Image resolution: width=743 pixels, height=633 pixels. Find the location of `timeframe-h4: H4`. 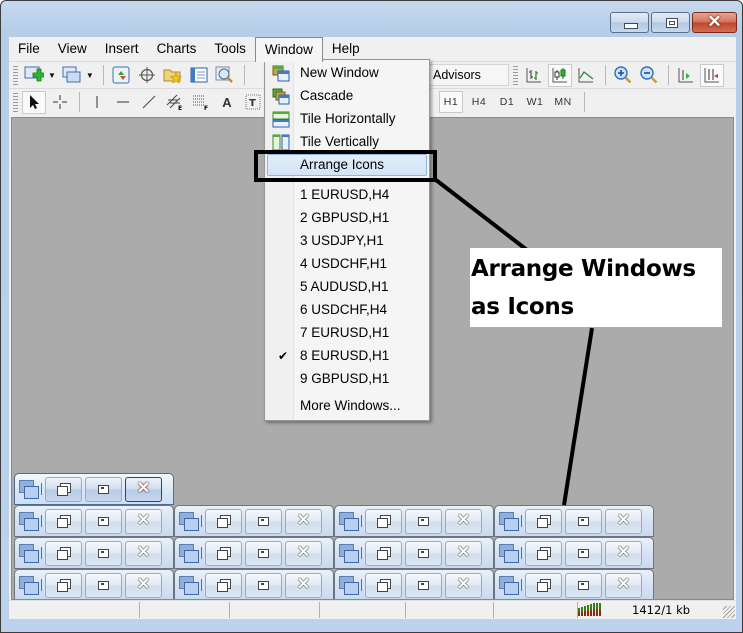

timeframe-h4: H4 is located at coordinates (479, 102).